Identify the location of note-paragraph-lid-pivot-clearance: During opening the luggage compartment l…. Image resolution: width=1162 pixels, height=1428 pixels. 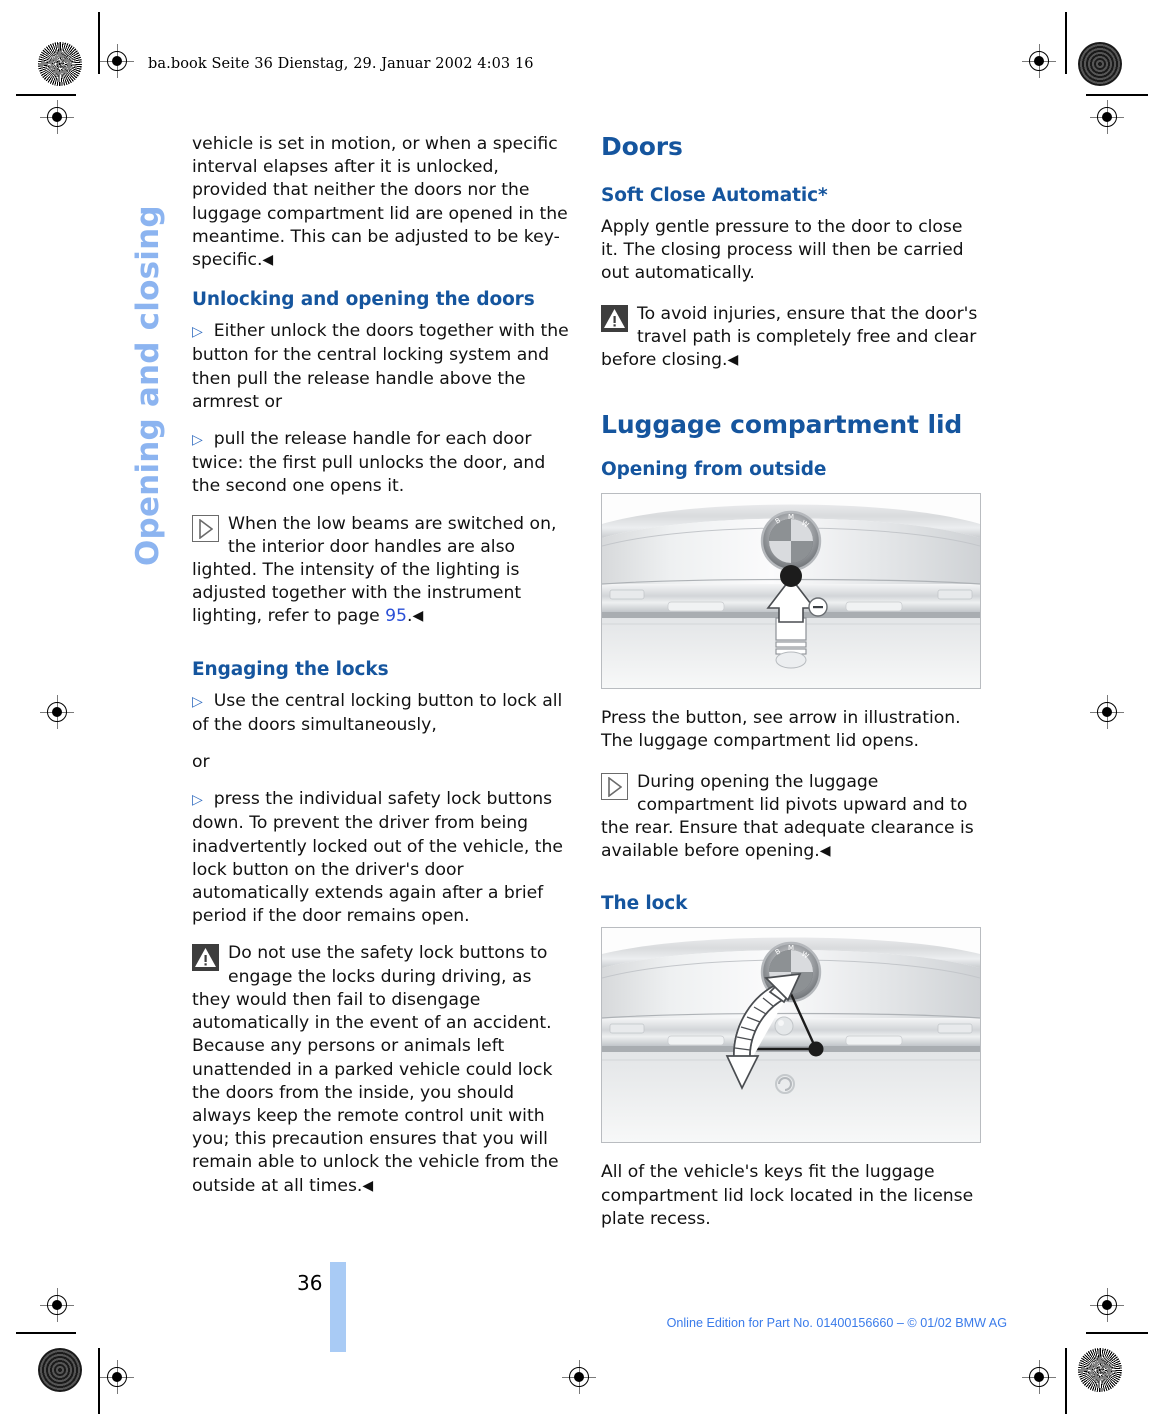
(787, 816).